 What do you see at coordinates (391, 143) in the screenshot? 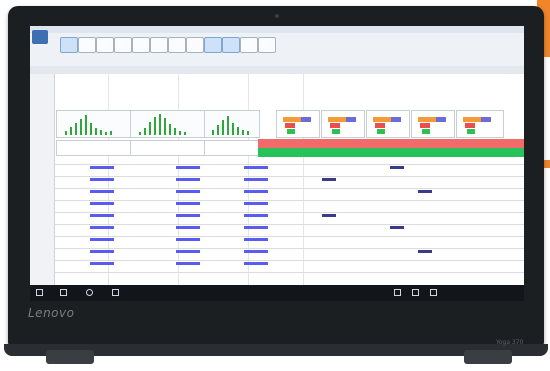
I see `status-band-red` at bounding box center [391, 143].